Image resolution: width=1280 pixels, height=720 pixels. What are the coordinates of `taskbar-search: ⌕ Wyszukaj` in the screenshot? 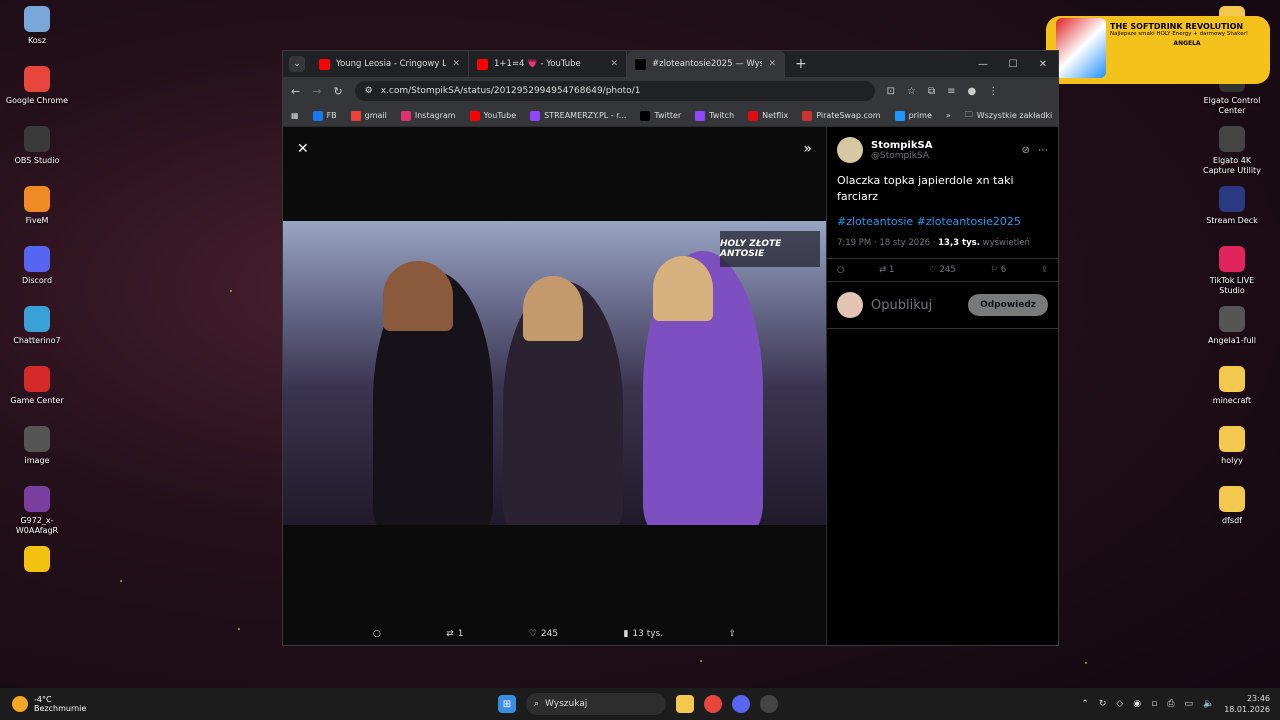 It's located at (596, 704).